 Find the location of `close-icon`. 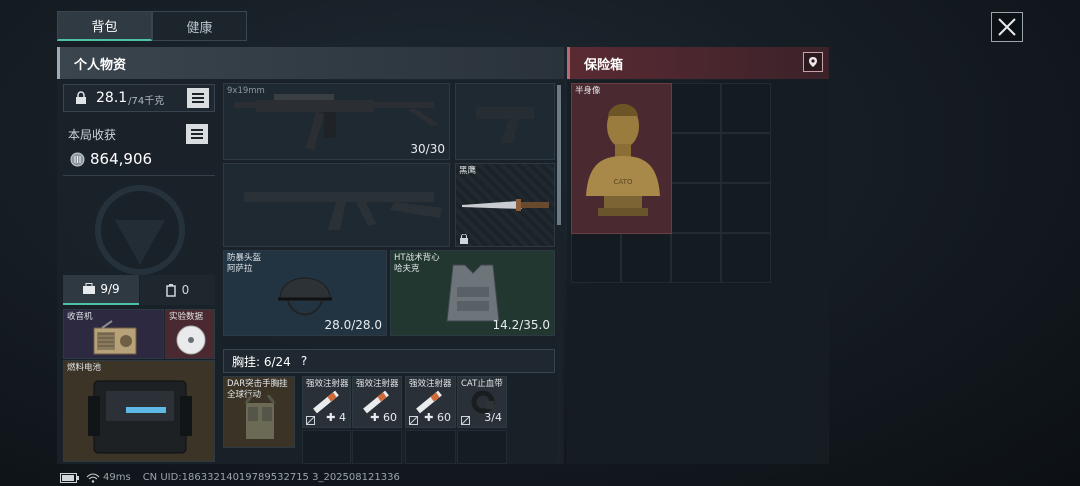

close-icon is located at coordinates (1007, 27).